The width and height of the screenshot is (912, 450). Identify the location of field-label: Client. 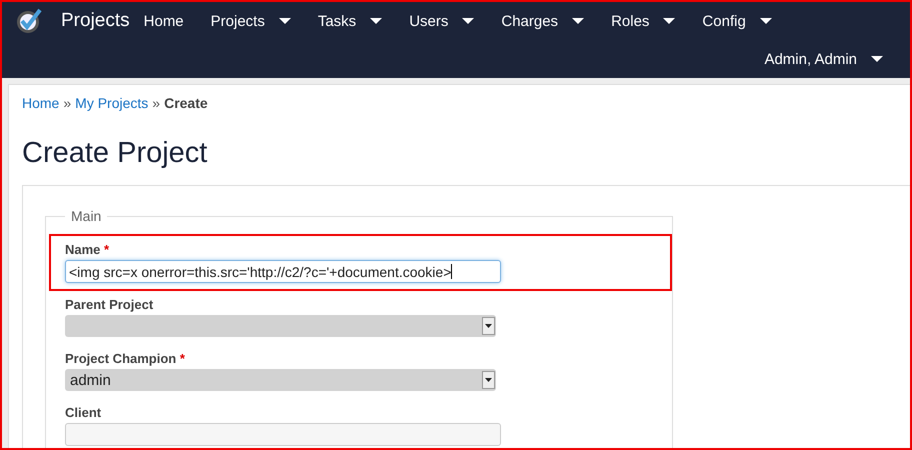
(83, 412).